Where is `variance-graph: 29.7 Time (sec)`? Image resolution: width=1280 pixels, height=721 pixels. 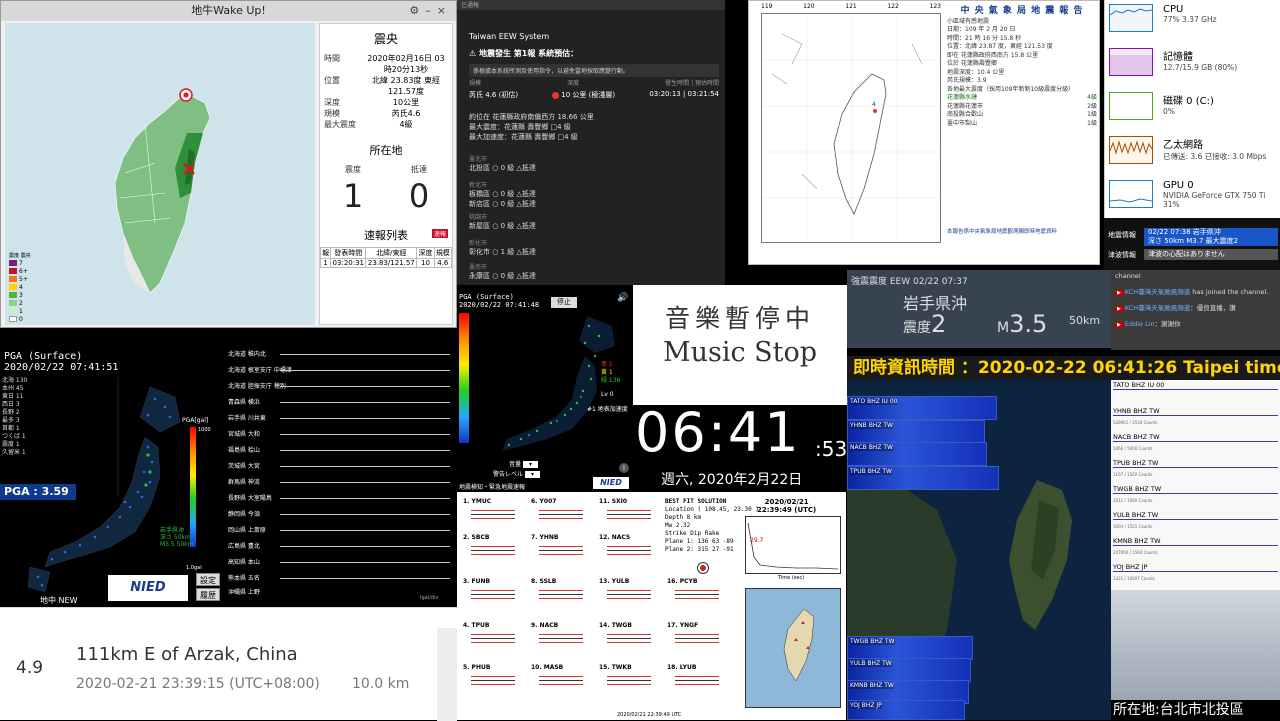 variance-graph: 29.7 Time (sec) is located at coordinates (793, 548).